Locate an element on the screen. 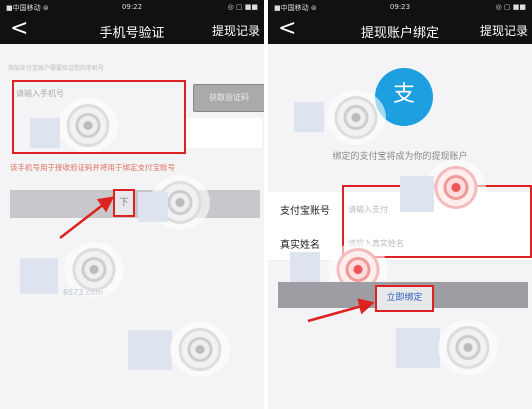 The height and width of the screenshot is (409, 532). next-button-highlight: 下 is located at coordinates (124, 203).